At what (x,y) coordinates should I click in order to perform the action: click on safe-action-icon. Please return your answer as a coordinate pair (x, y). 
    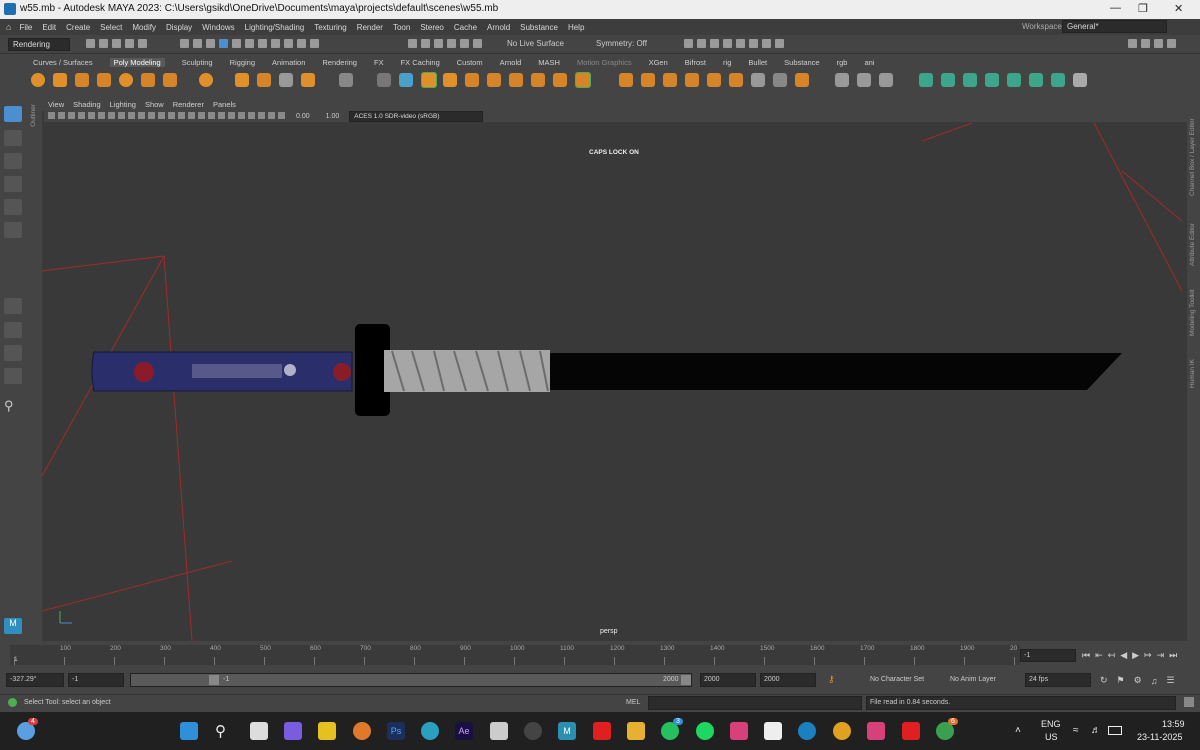
    Looking at the image, I should click on (141, 115).